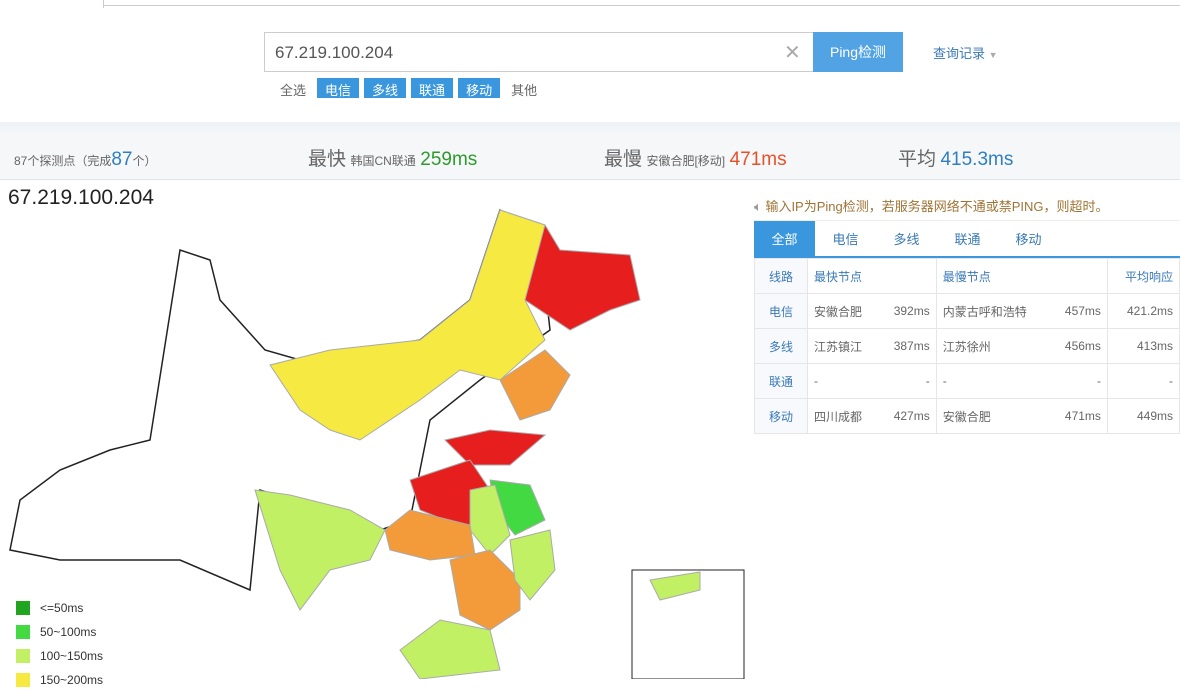 The width and height of the screenshot is (1180, 692). Describe the element at coordinates (495, 447) in the screenshot. I see `map-region-shandong` at that location.